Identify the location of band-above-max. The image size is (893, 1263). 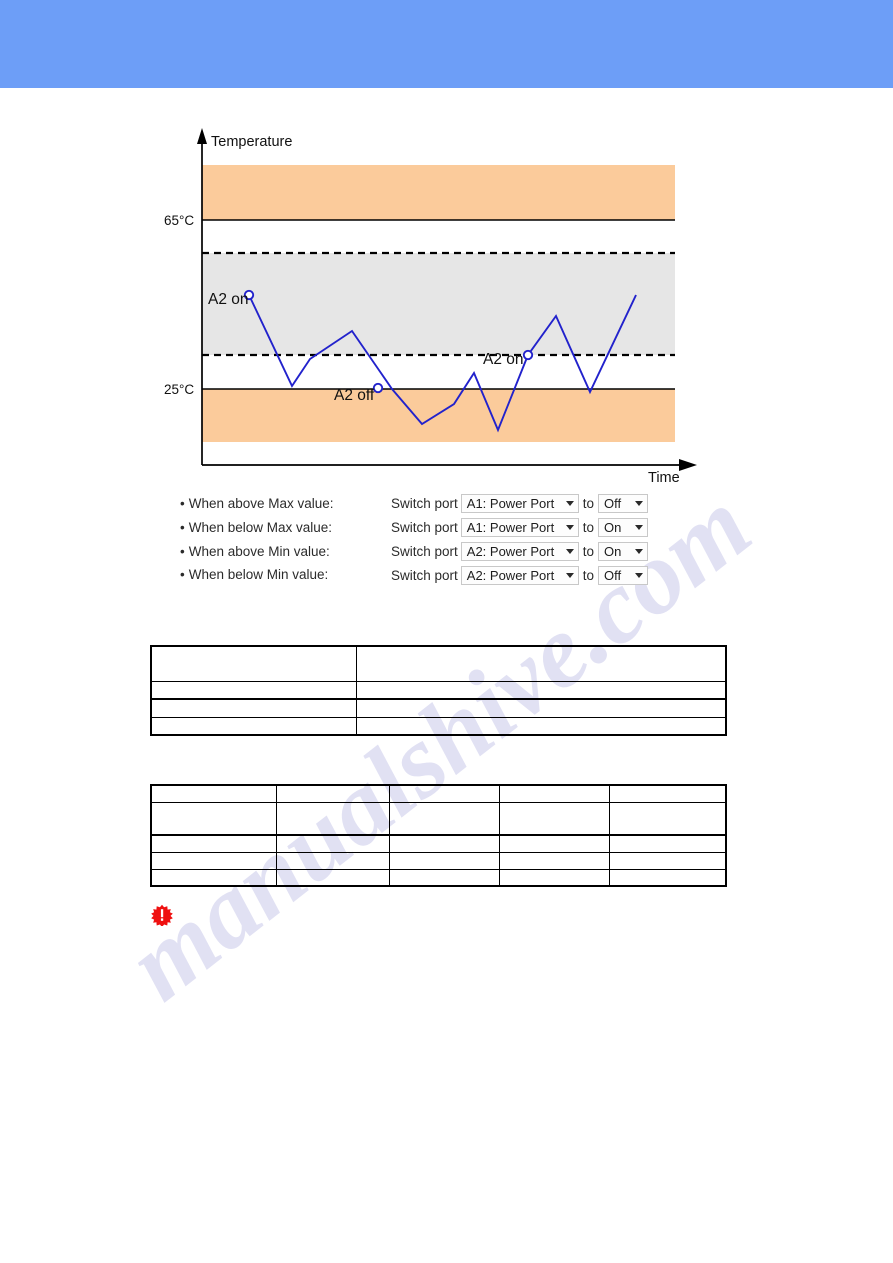
(438, 192).